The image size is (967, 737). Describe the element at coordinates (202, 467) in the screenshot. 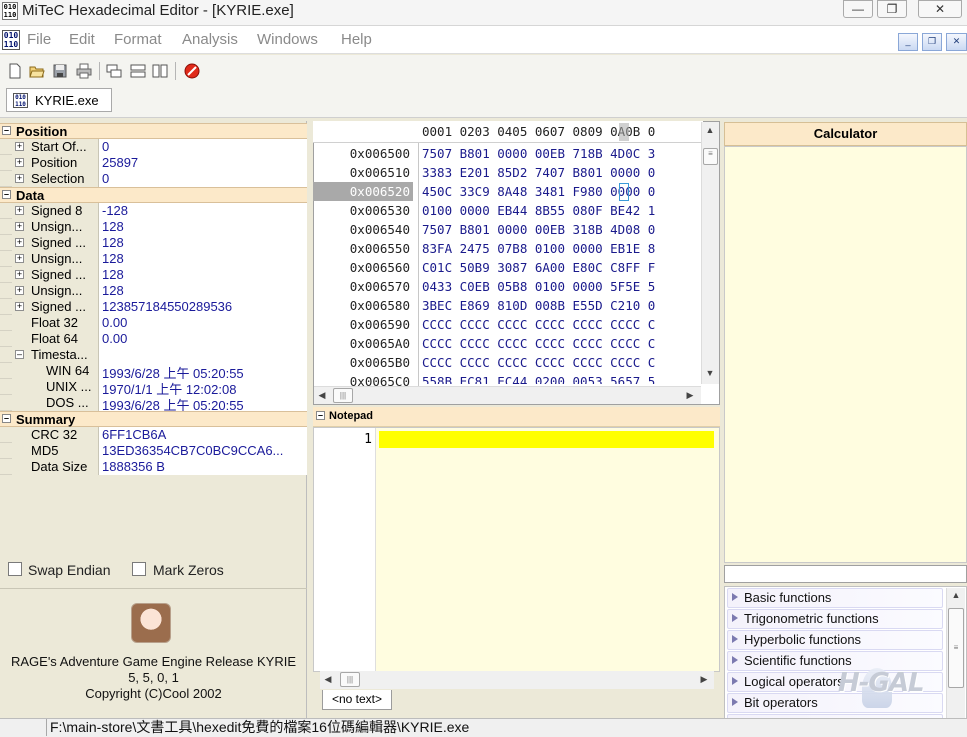

I see `property-value: 1888356 B` at that location.